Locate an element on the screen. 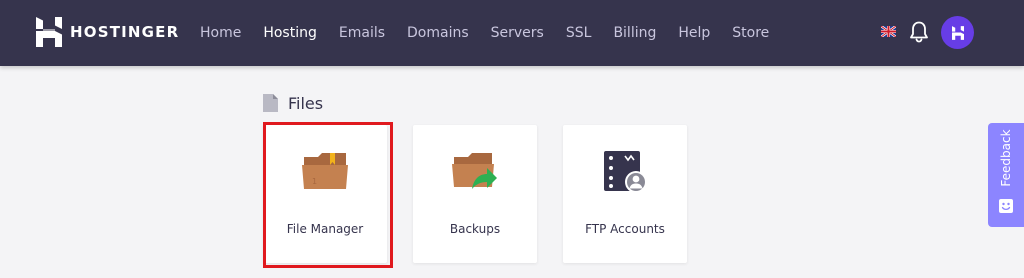 The height and width of the screenshot is (278, 1024). feedback-tab: Feedback is located at coordinates (1006, 175).